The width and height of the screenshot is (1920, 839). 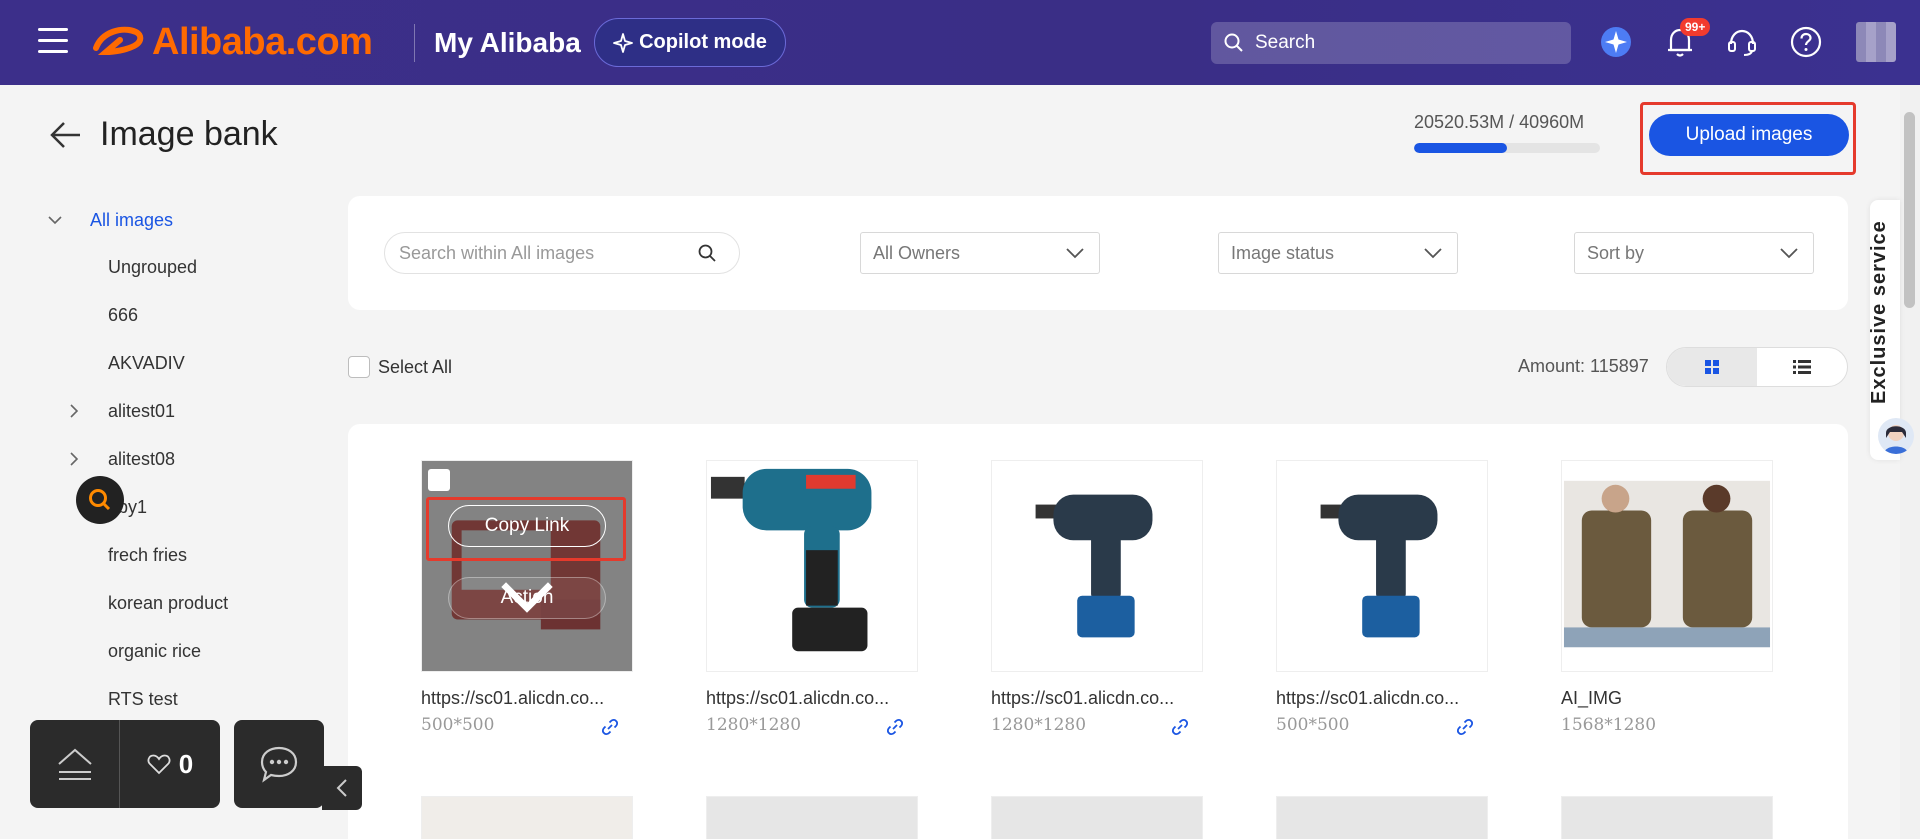 What do you see at coordinates (1338, 253) in the screenshot?
I see `image-status-select: Image status` at bounding box center [1338, 253].